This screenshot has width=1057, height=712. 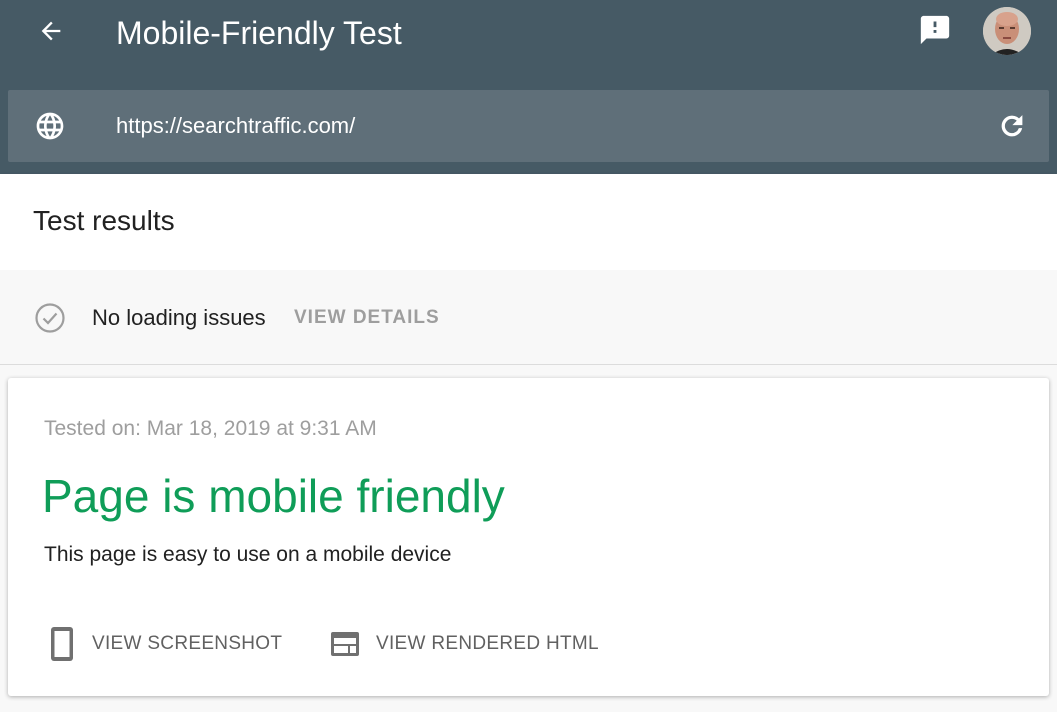 I want to click on results-title: Test results, so click(x=104, y=220).